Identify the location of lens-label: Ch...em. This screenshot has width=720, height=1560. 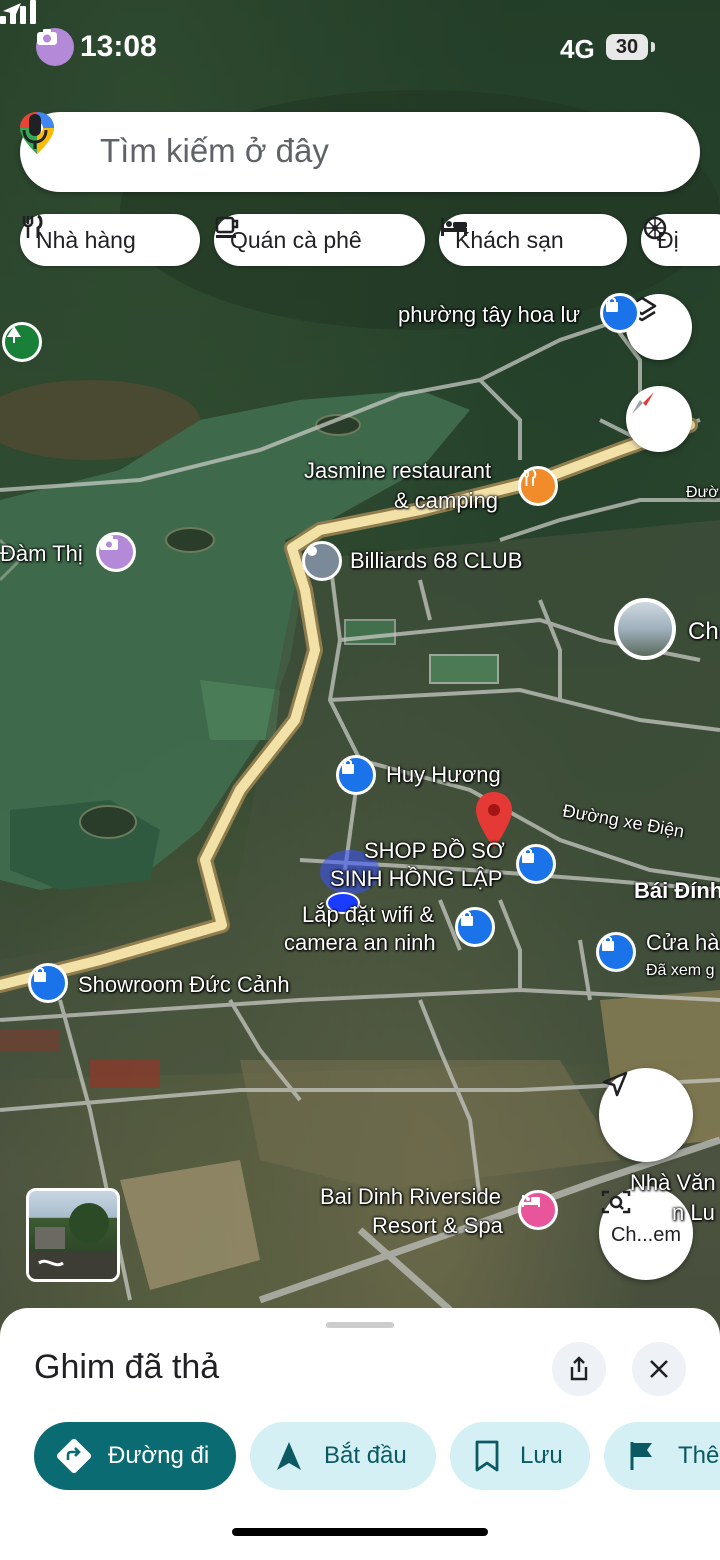
(646, 1234).